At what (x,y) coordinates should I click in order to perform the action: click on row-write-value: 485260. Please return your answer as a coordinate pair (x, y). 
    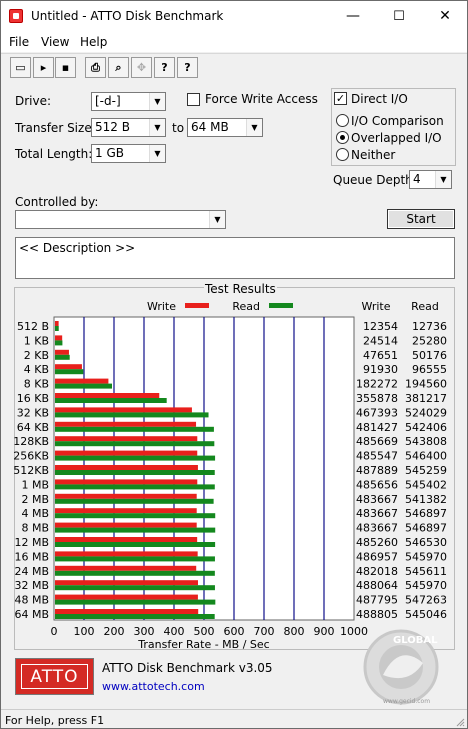
    Looking at the image, I should click on (377, 542).